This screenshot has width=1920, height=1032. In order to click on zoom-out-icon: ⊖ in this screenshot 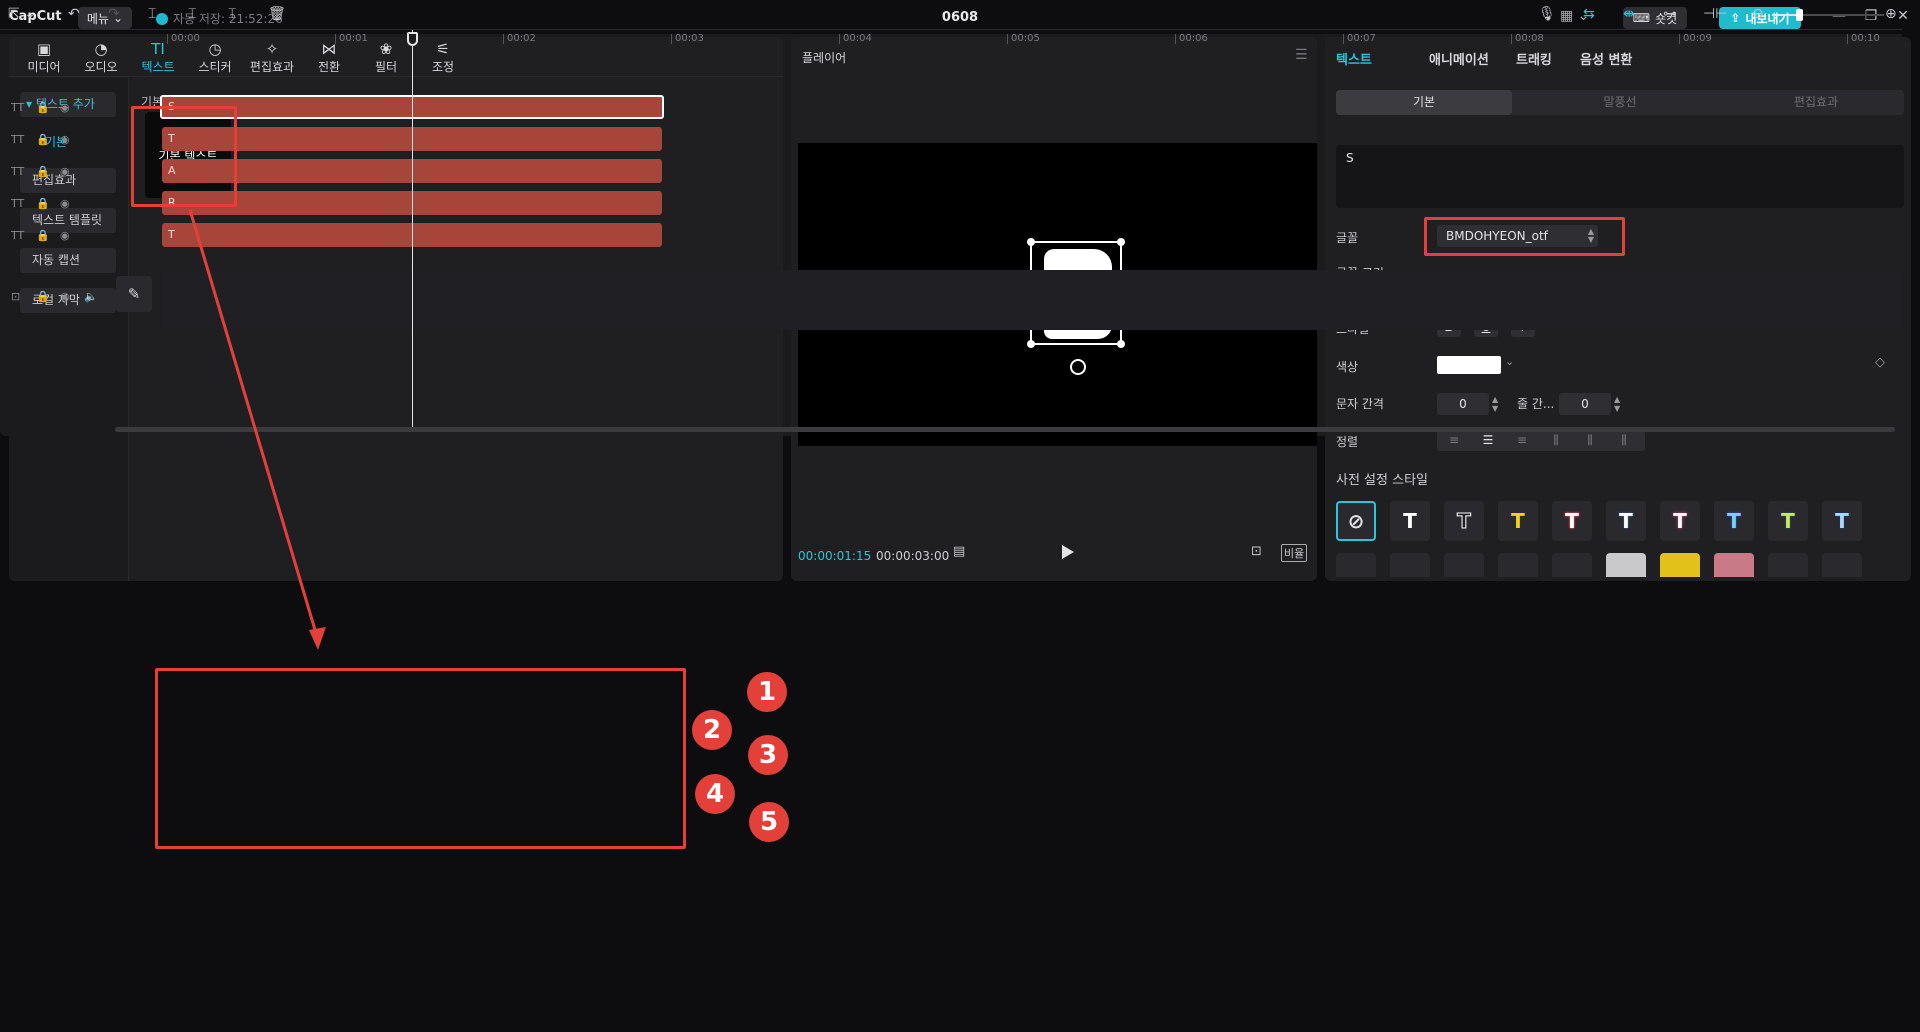, I will do `click(1758, 14)`.